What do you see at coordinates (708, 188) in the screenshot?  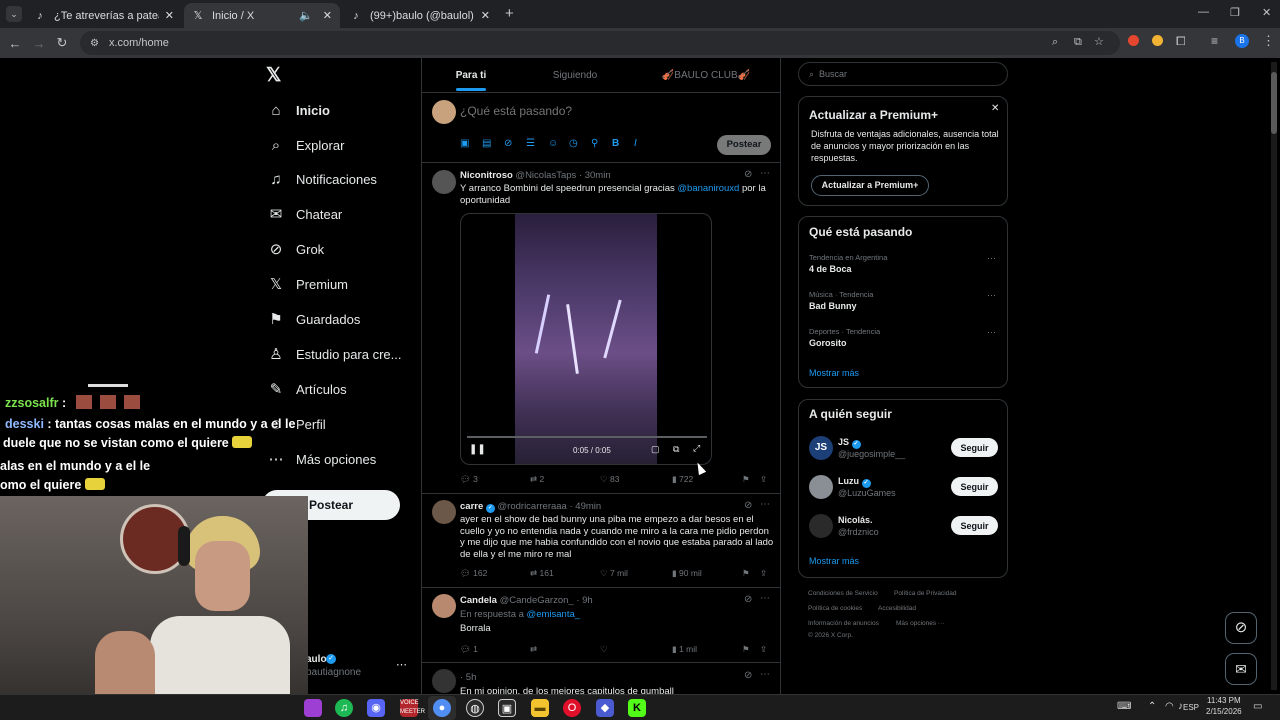 I see `mention-link: @bananirouxd` at bounding box center [708, 188].